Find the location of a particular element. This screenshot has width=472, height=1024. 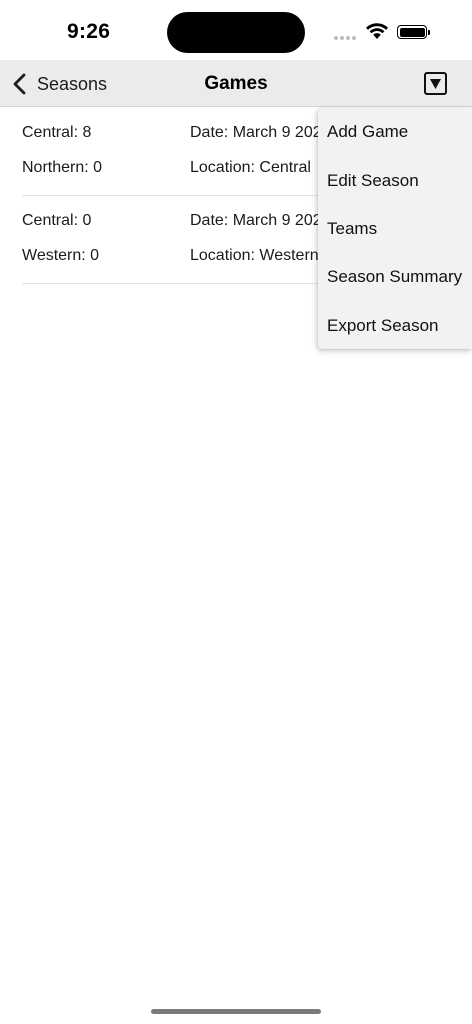

dynamic-island is located at coordinates (236, 32).